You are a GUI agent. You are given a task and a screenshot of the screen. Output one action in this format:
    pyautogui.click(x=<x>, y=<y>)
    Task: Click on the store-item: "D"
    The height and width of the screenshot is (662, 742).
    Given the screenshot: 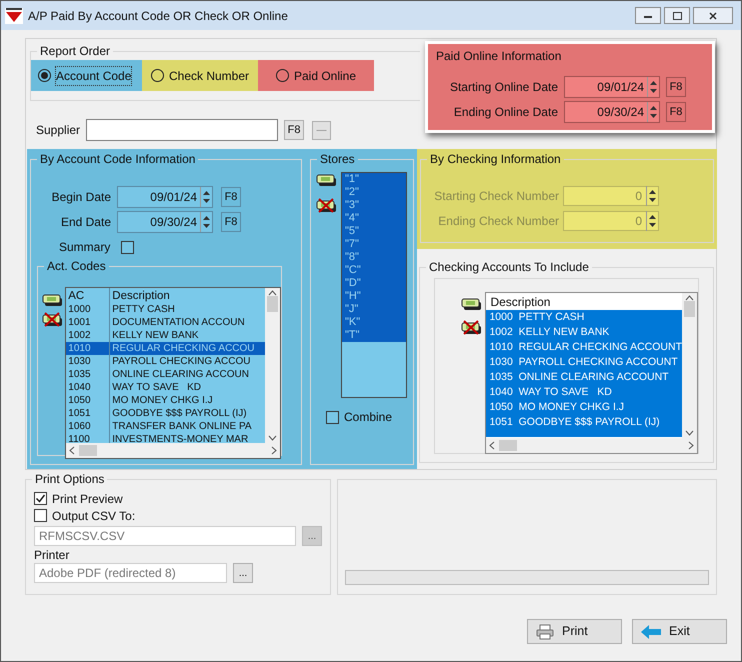 What is the action you would take?
    pyautogui.click(x=374, y=283)
    